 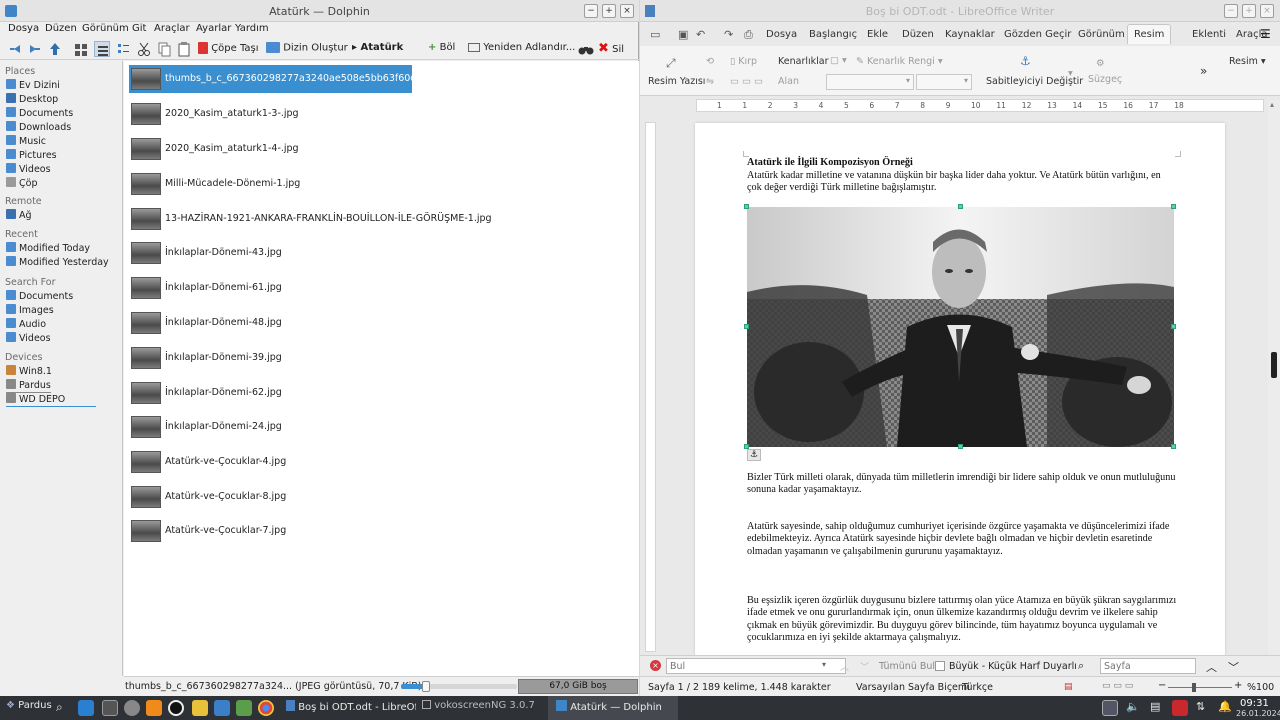 I want to click on find-prev-icon: ︿, so click(x=844, y=666).